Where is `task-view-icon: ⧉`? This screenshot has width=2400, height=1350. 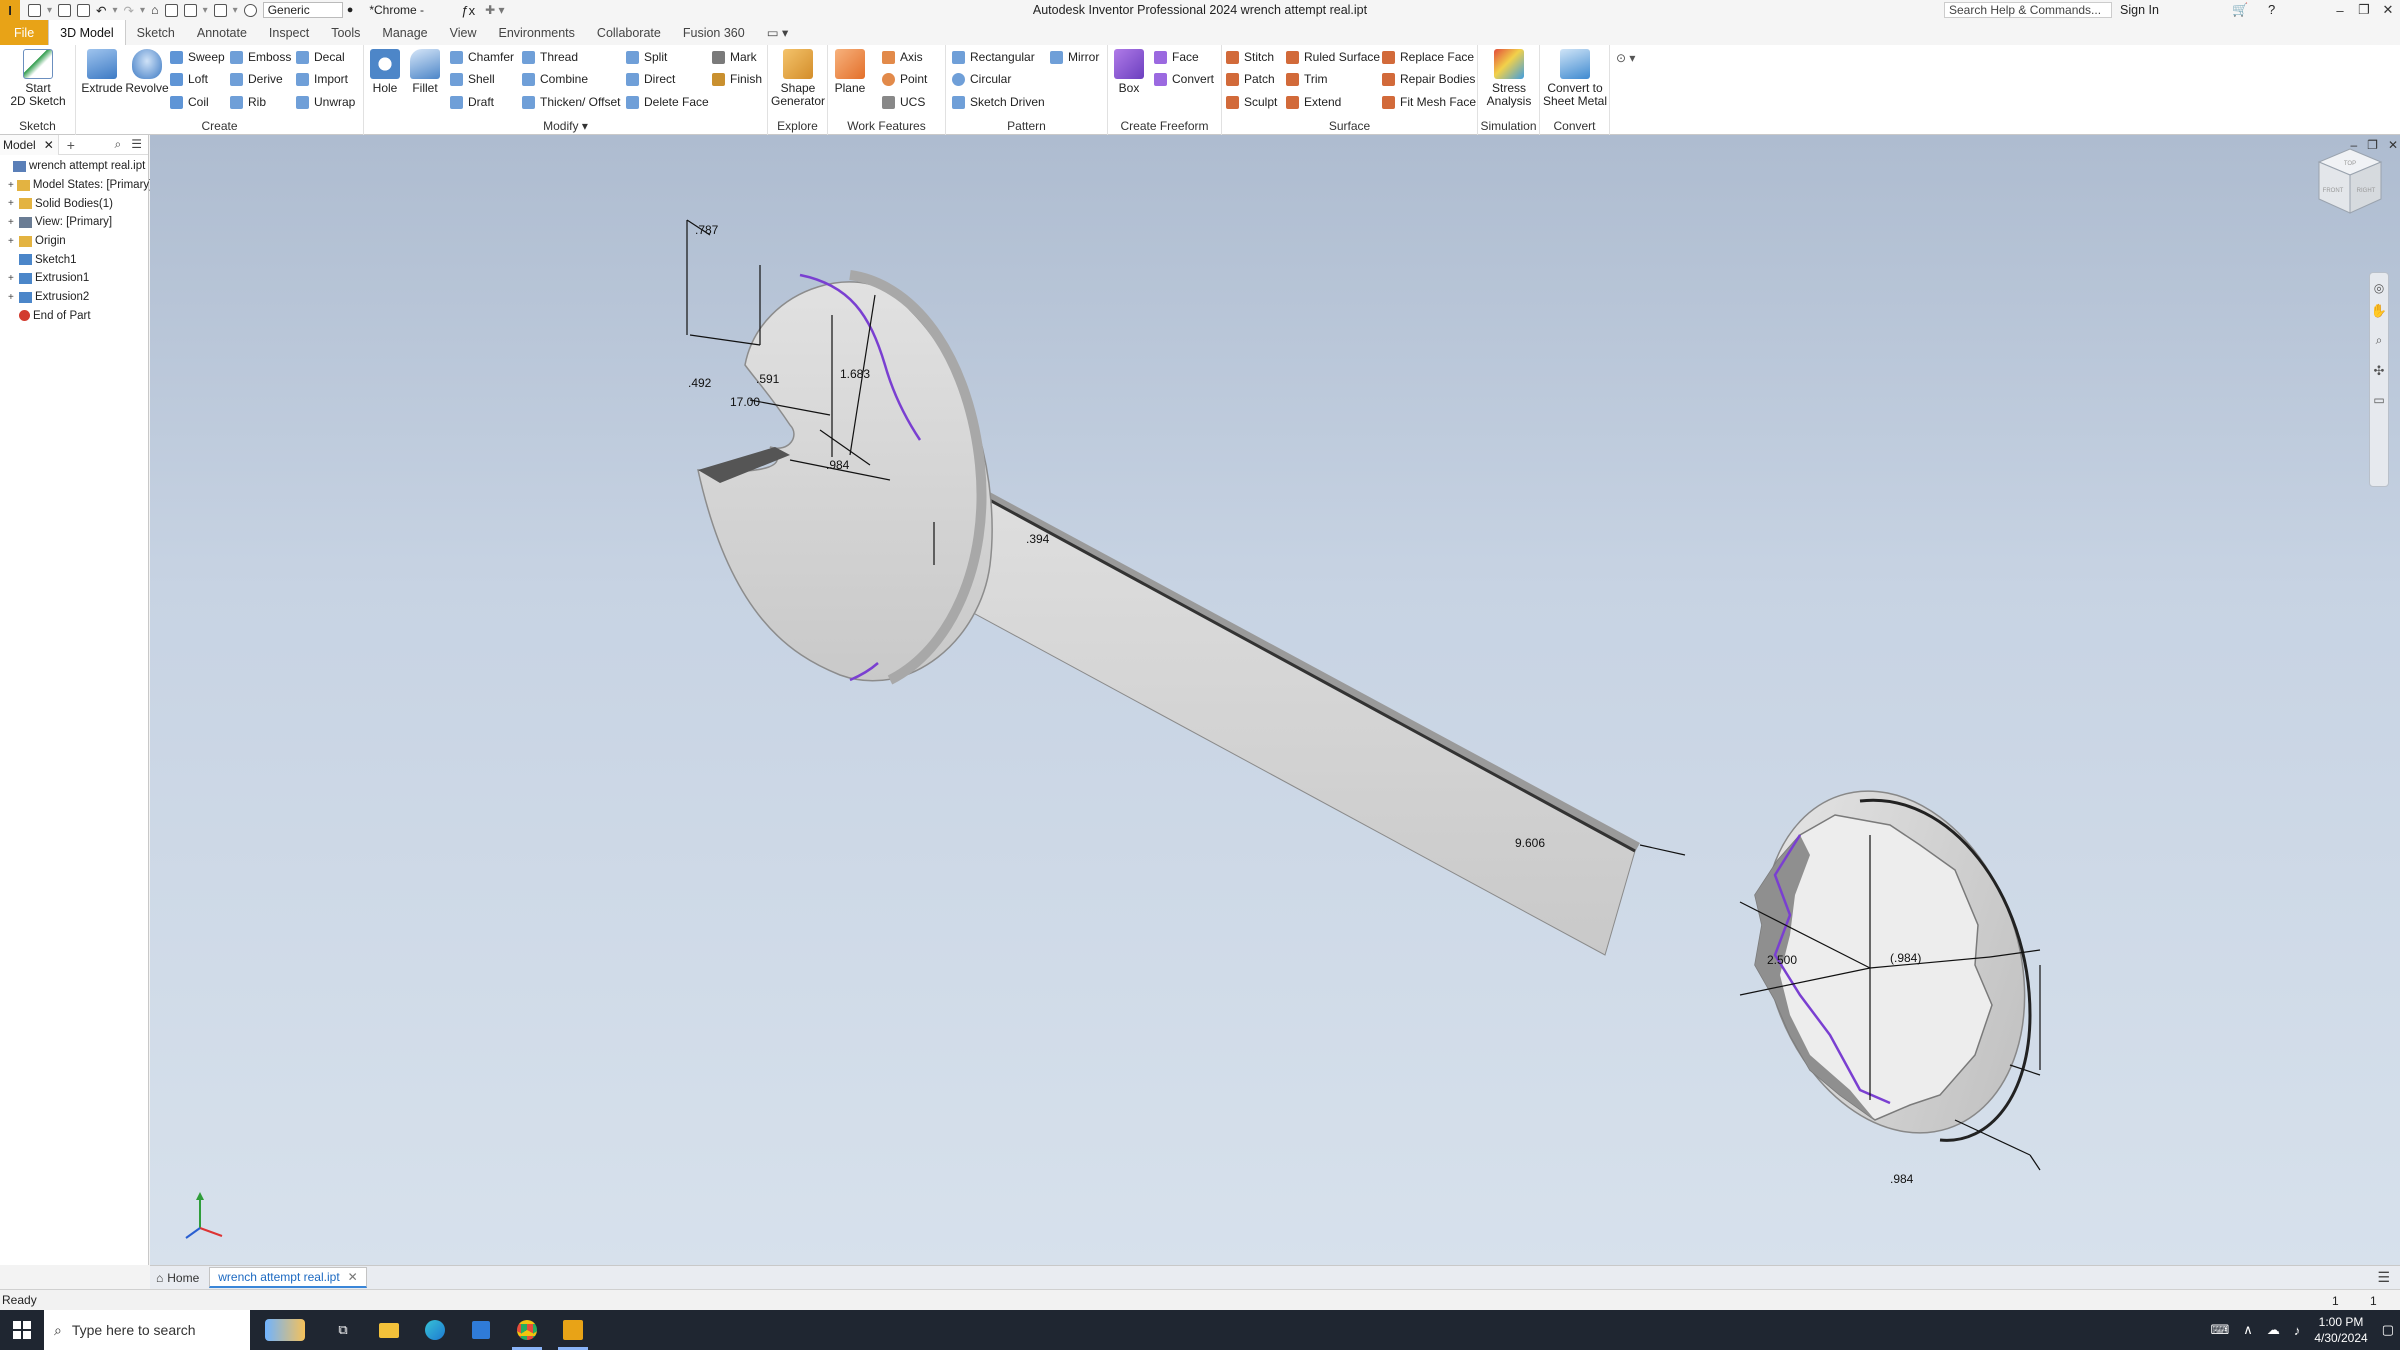
task-view-icon: ⧉ is located at coordinates (343, 1330).